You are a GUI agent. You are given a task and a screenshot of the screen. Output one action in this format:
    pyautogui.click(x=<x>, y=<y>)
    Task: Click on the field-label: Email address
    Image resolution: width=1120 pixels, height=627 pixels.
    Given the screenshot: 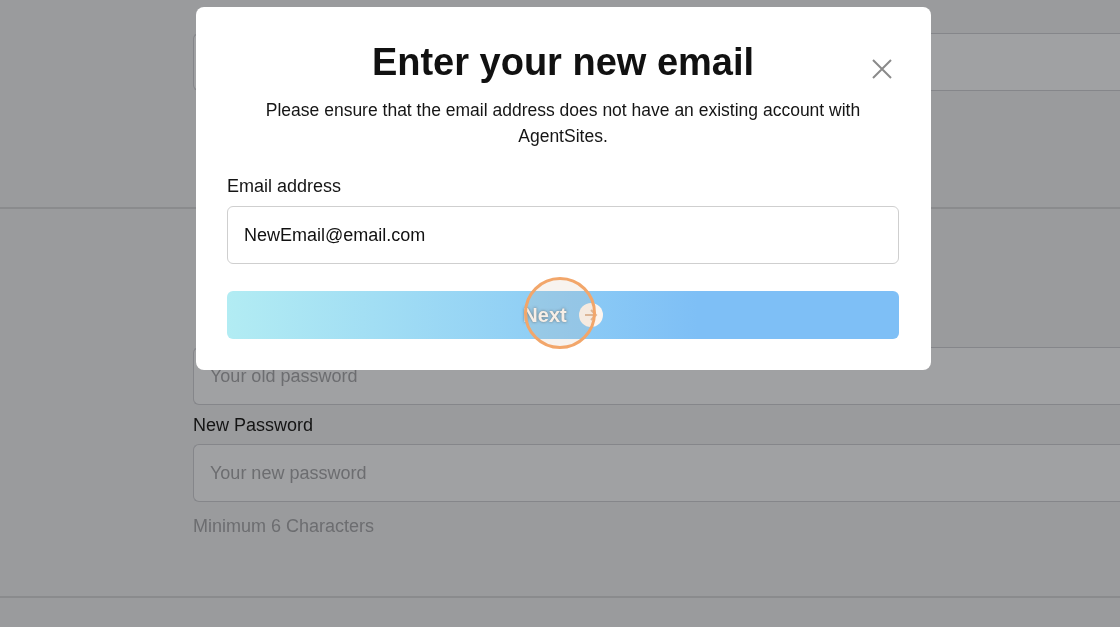 What is the action you would take?
    pyautogui.click(x=284, y=186)
    